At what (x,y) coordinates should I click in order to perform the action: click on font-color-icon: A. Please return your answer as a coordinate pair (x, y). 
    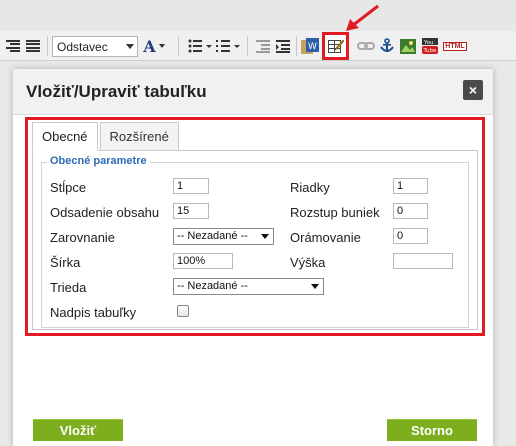
    Looking at the image, I should click on (154, 46).